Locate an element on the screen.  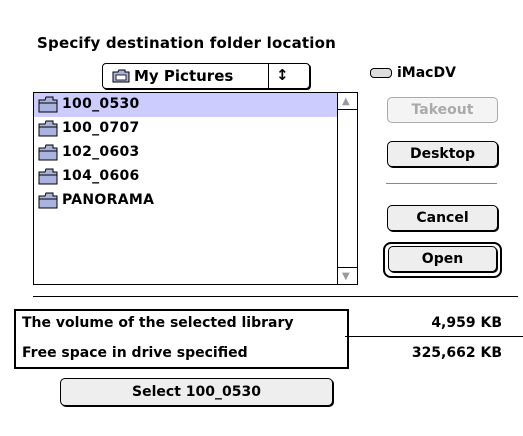
list-item: PANORAMA is located at coordinates (185, 201).